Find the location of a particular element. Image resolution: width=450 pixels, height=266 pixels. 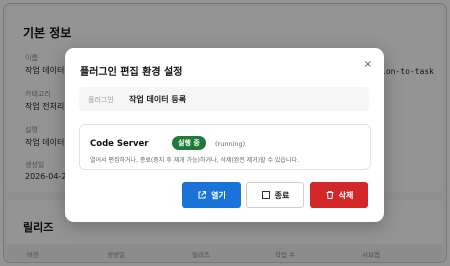

delete-button-label: 삭제 is located at coordinates (346, 195).